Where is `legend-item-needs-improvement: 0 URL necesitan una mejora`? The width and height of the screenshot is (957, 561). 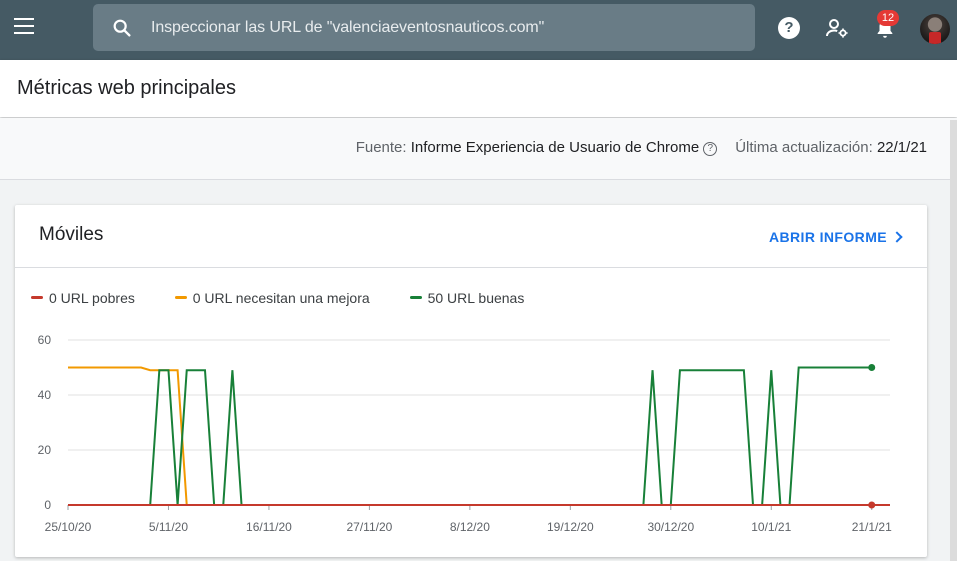
legend-item-needs-improvement: 0 URL necesitan una mejora is located at coordinates (272, 298).